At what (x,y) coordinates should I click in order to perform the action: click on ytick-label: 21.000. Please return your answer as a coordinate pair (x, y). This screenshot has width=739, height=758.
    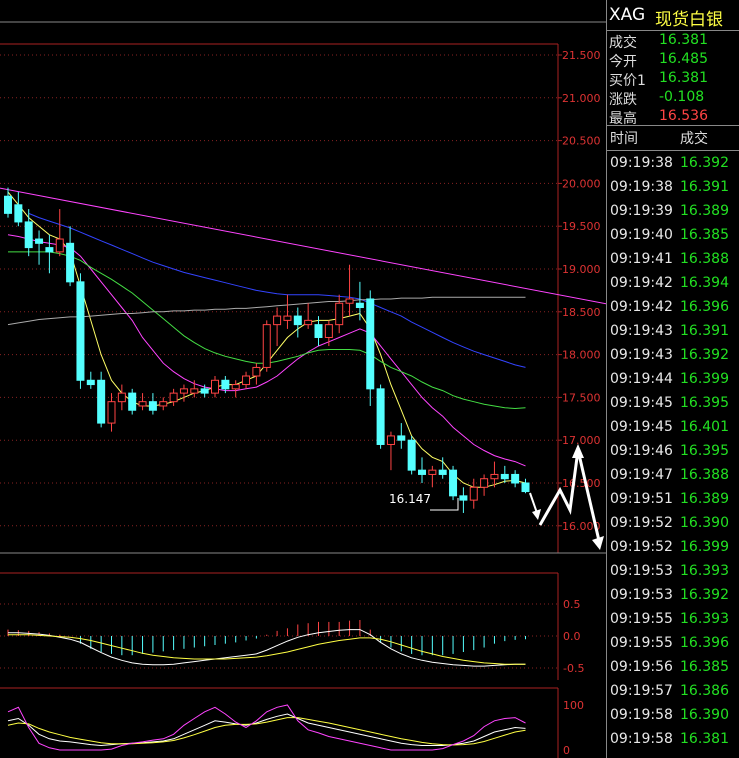
    Looking at the image, I should click on (581, 98).